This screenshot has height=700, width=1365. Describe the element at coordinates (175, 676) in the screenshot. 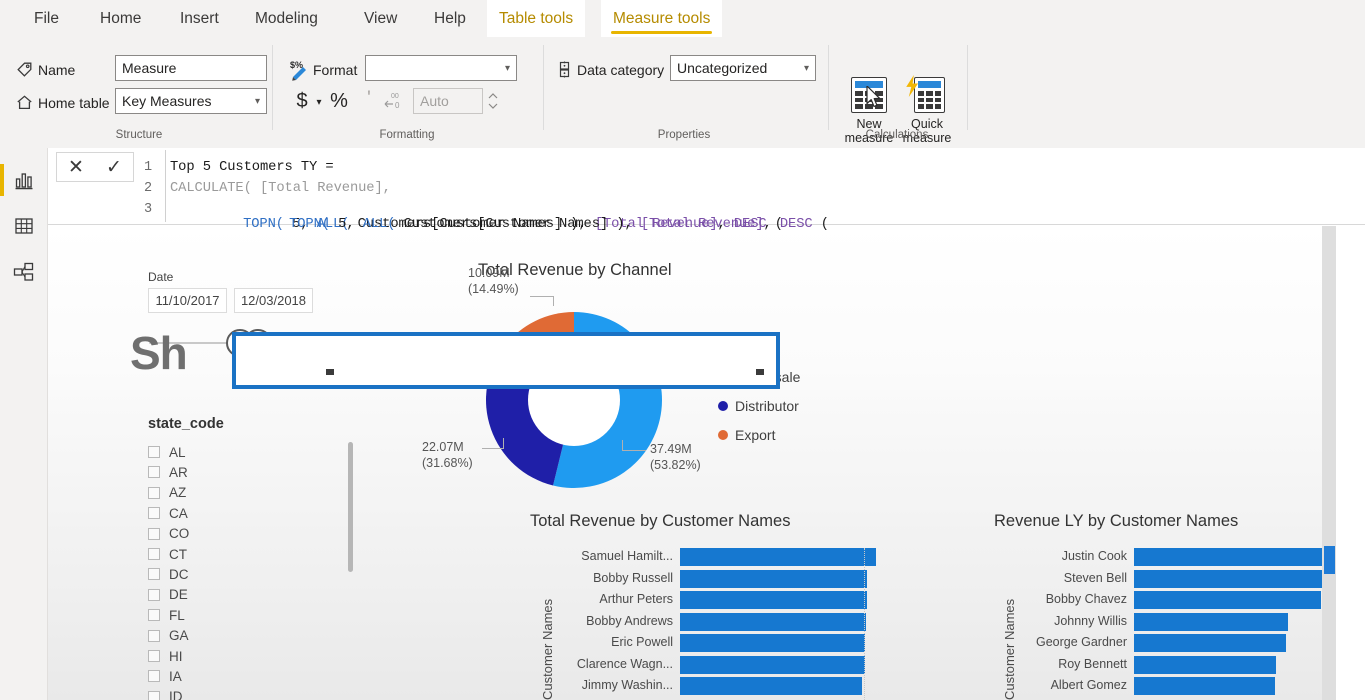

I see `state-code-label: IA` at that location.